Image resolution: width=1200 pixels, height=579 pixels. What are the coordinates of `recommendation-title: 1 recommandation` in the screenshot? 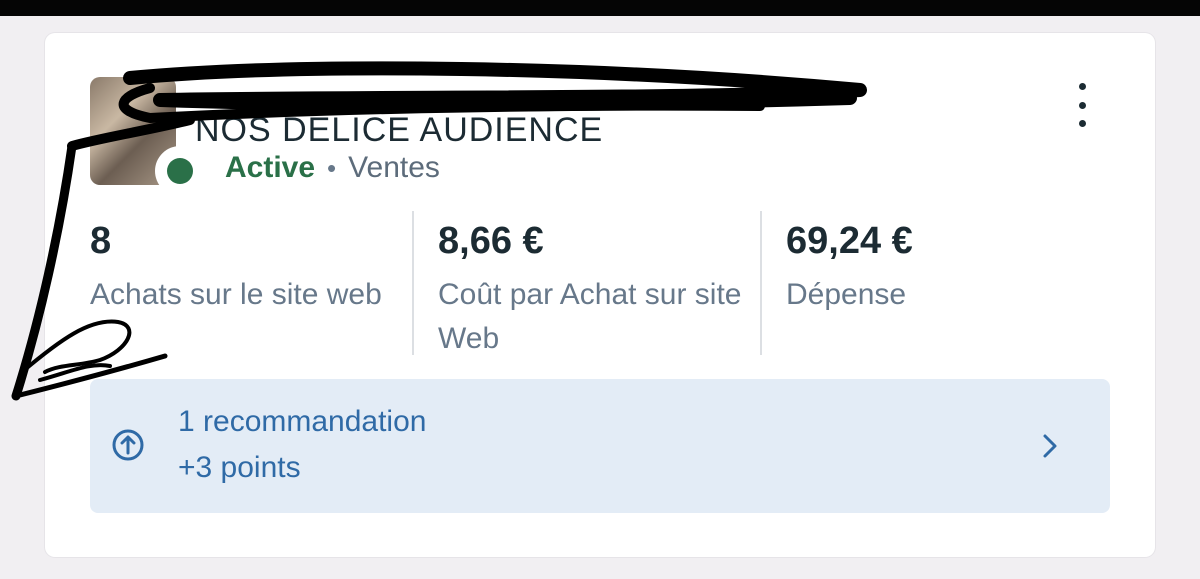 It's located at (302, 421).